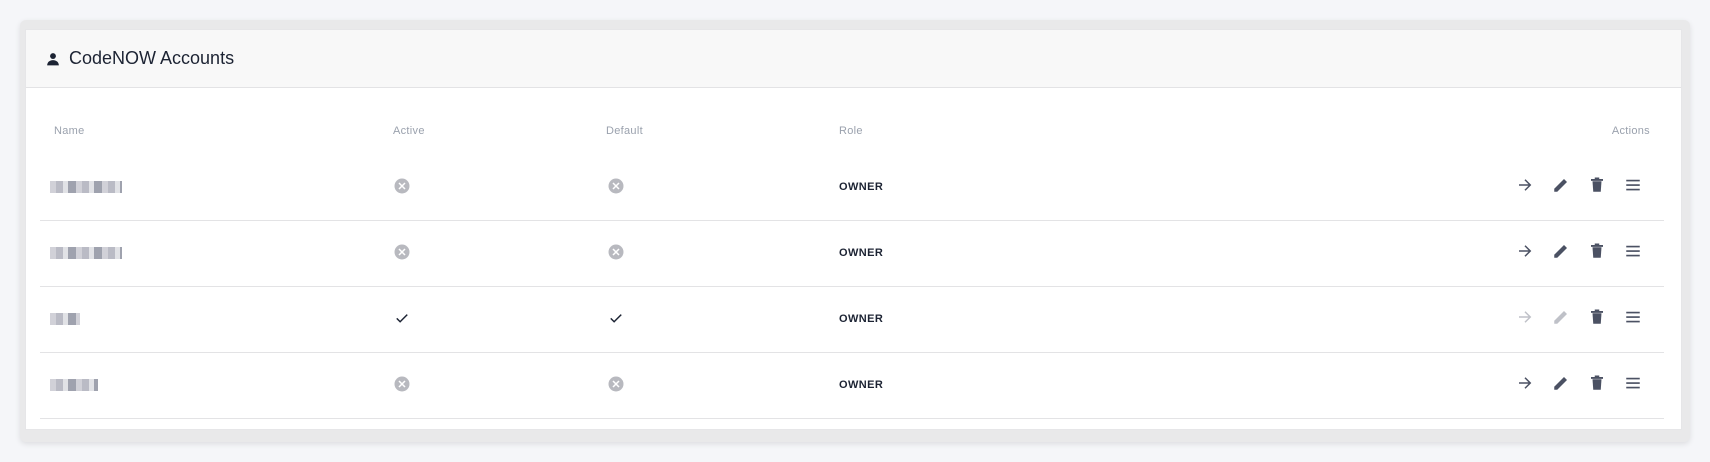 The width and height of the screenshot is (1710, 462). What do you see at coordinates (53, 58) in the screenshot?
I see `user-icon` at bounding box center [53, 58].